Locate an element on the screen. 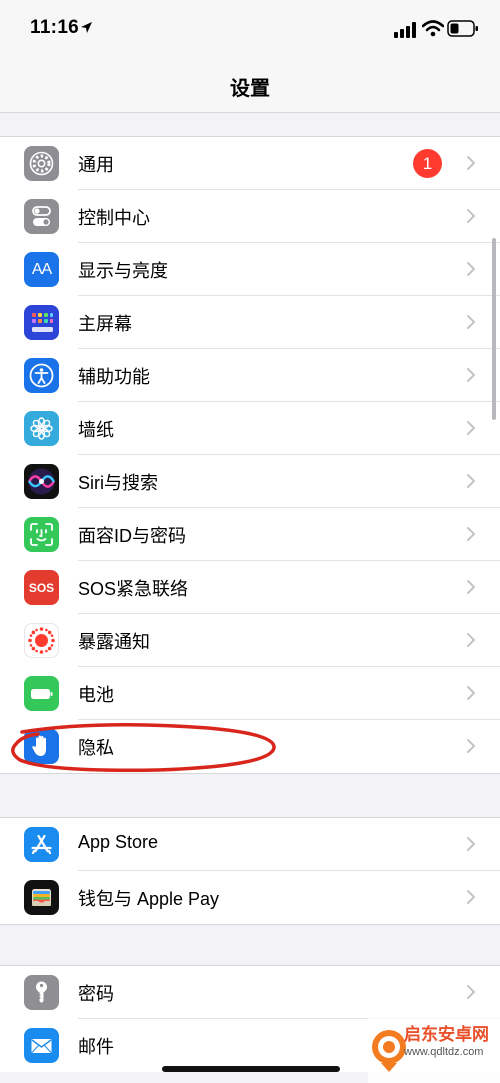  status-time: 11:16 is located at coordinates (55, 27).